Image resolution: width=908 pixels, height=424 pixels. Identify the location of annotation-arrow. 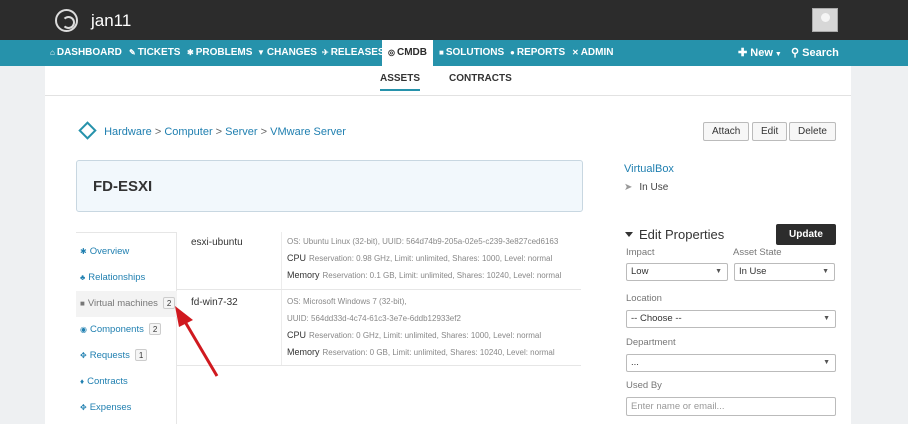
(197, 341).